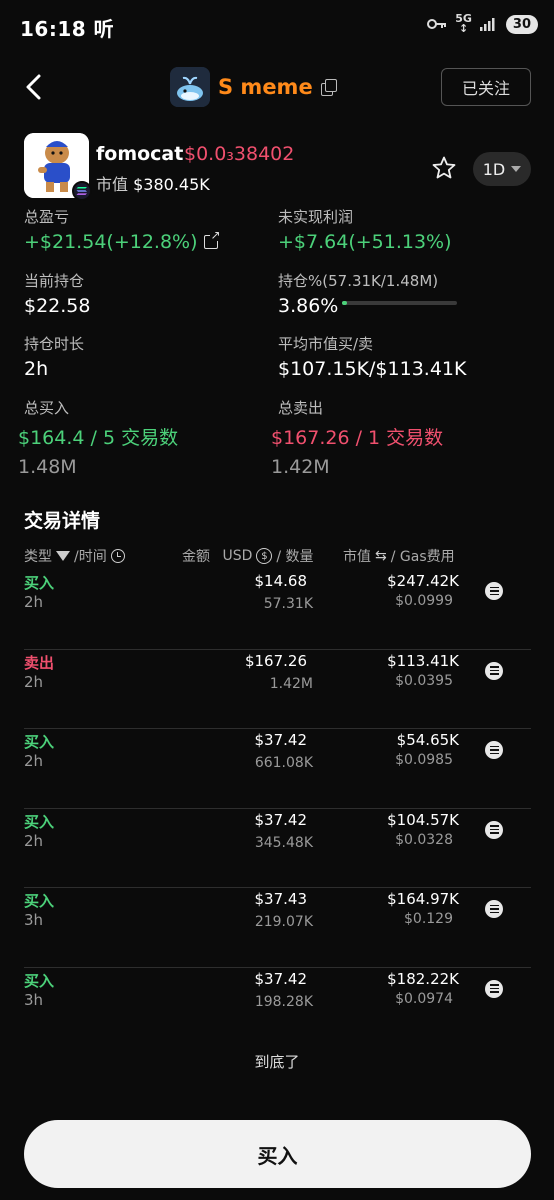 This screenshot has height=1200, width=554. What do you see at coordinates (399, 556) in the screenshot?
I see `col-mcap-gas: 市值 ⇆ / Gas费用` at bounding box center [399, 556].